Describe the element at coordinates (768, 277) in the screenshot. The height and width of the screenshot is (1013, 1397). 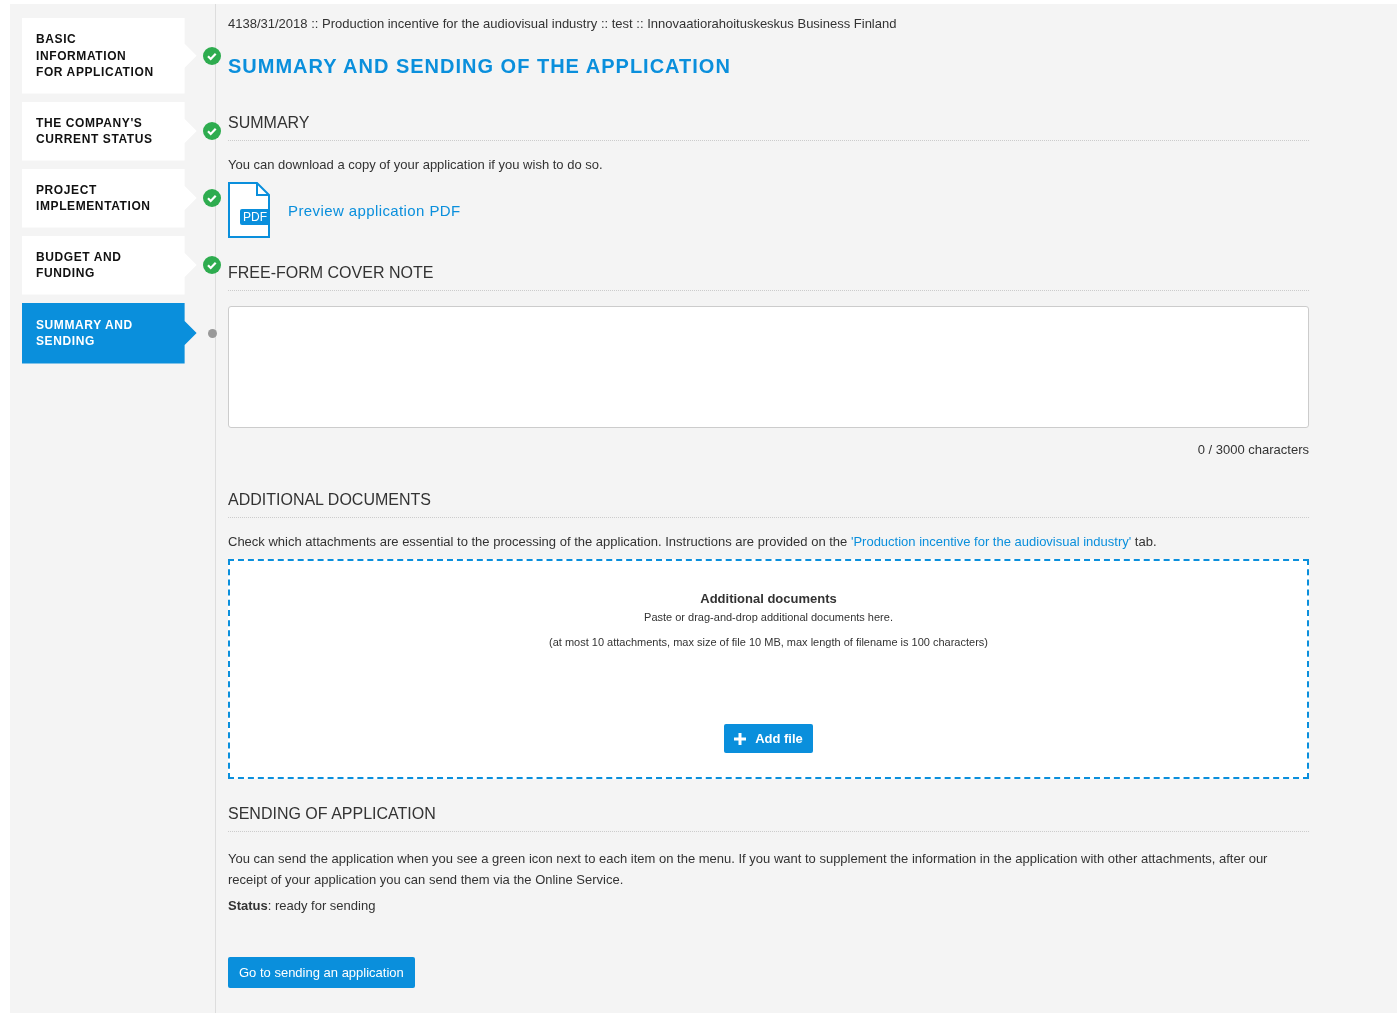
I see `section-heading: FREE-FORM COVER NOTE` at that location.